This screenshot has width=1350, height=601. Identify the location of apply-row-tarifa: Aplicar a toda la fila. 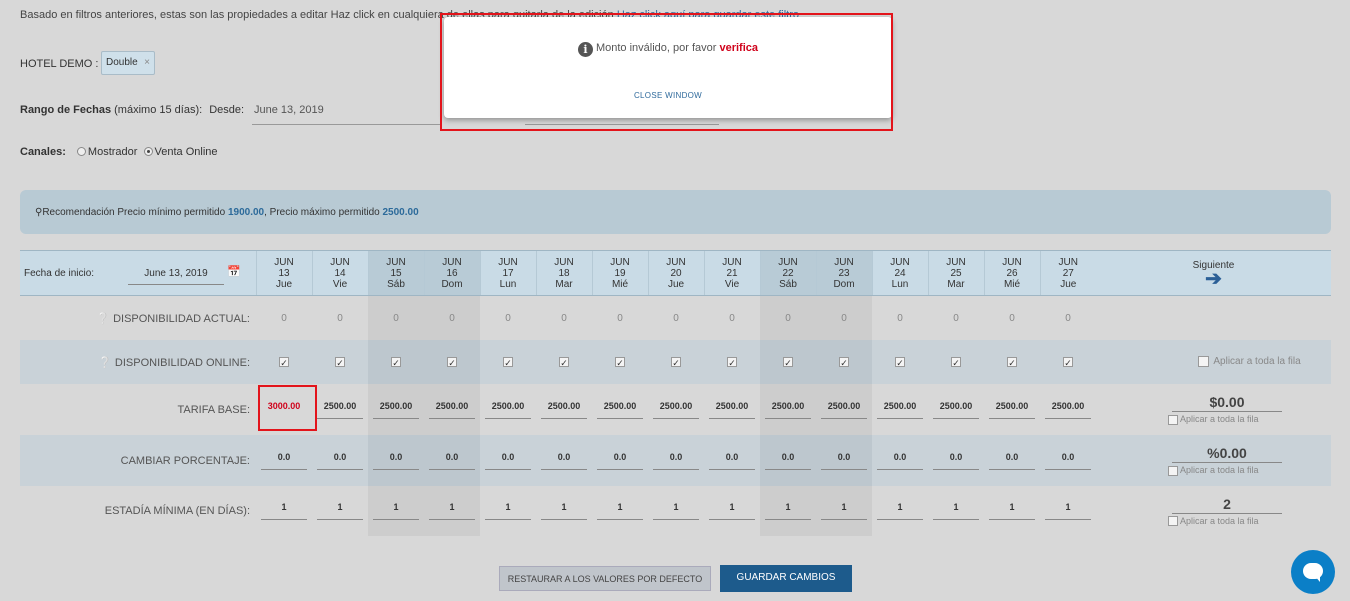
(1249, 419).